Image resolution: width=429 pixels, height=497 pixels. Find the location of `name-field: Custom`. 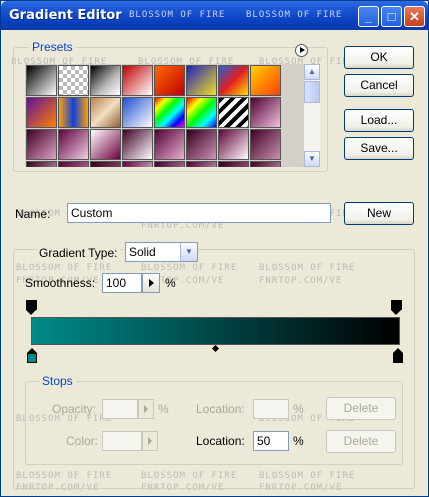

name-field: Custom is located at coordinates (199, 213).